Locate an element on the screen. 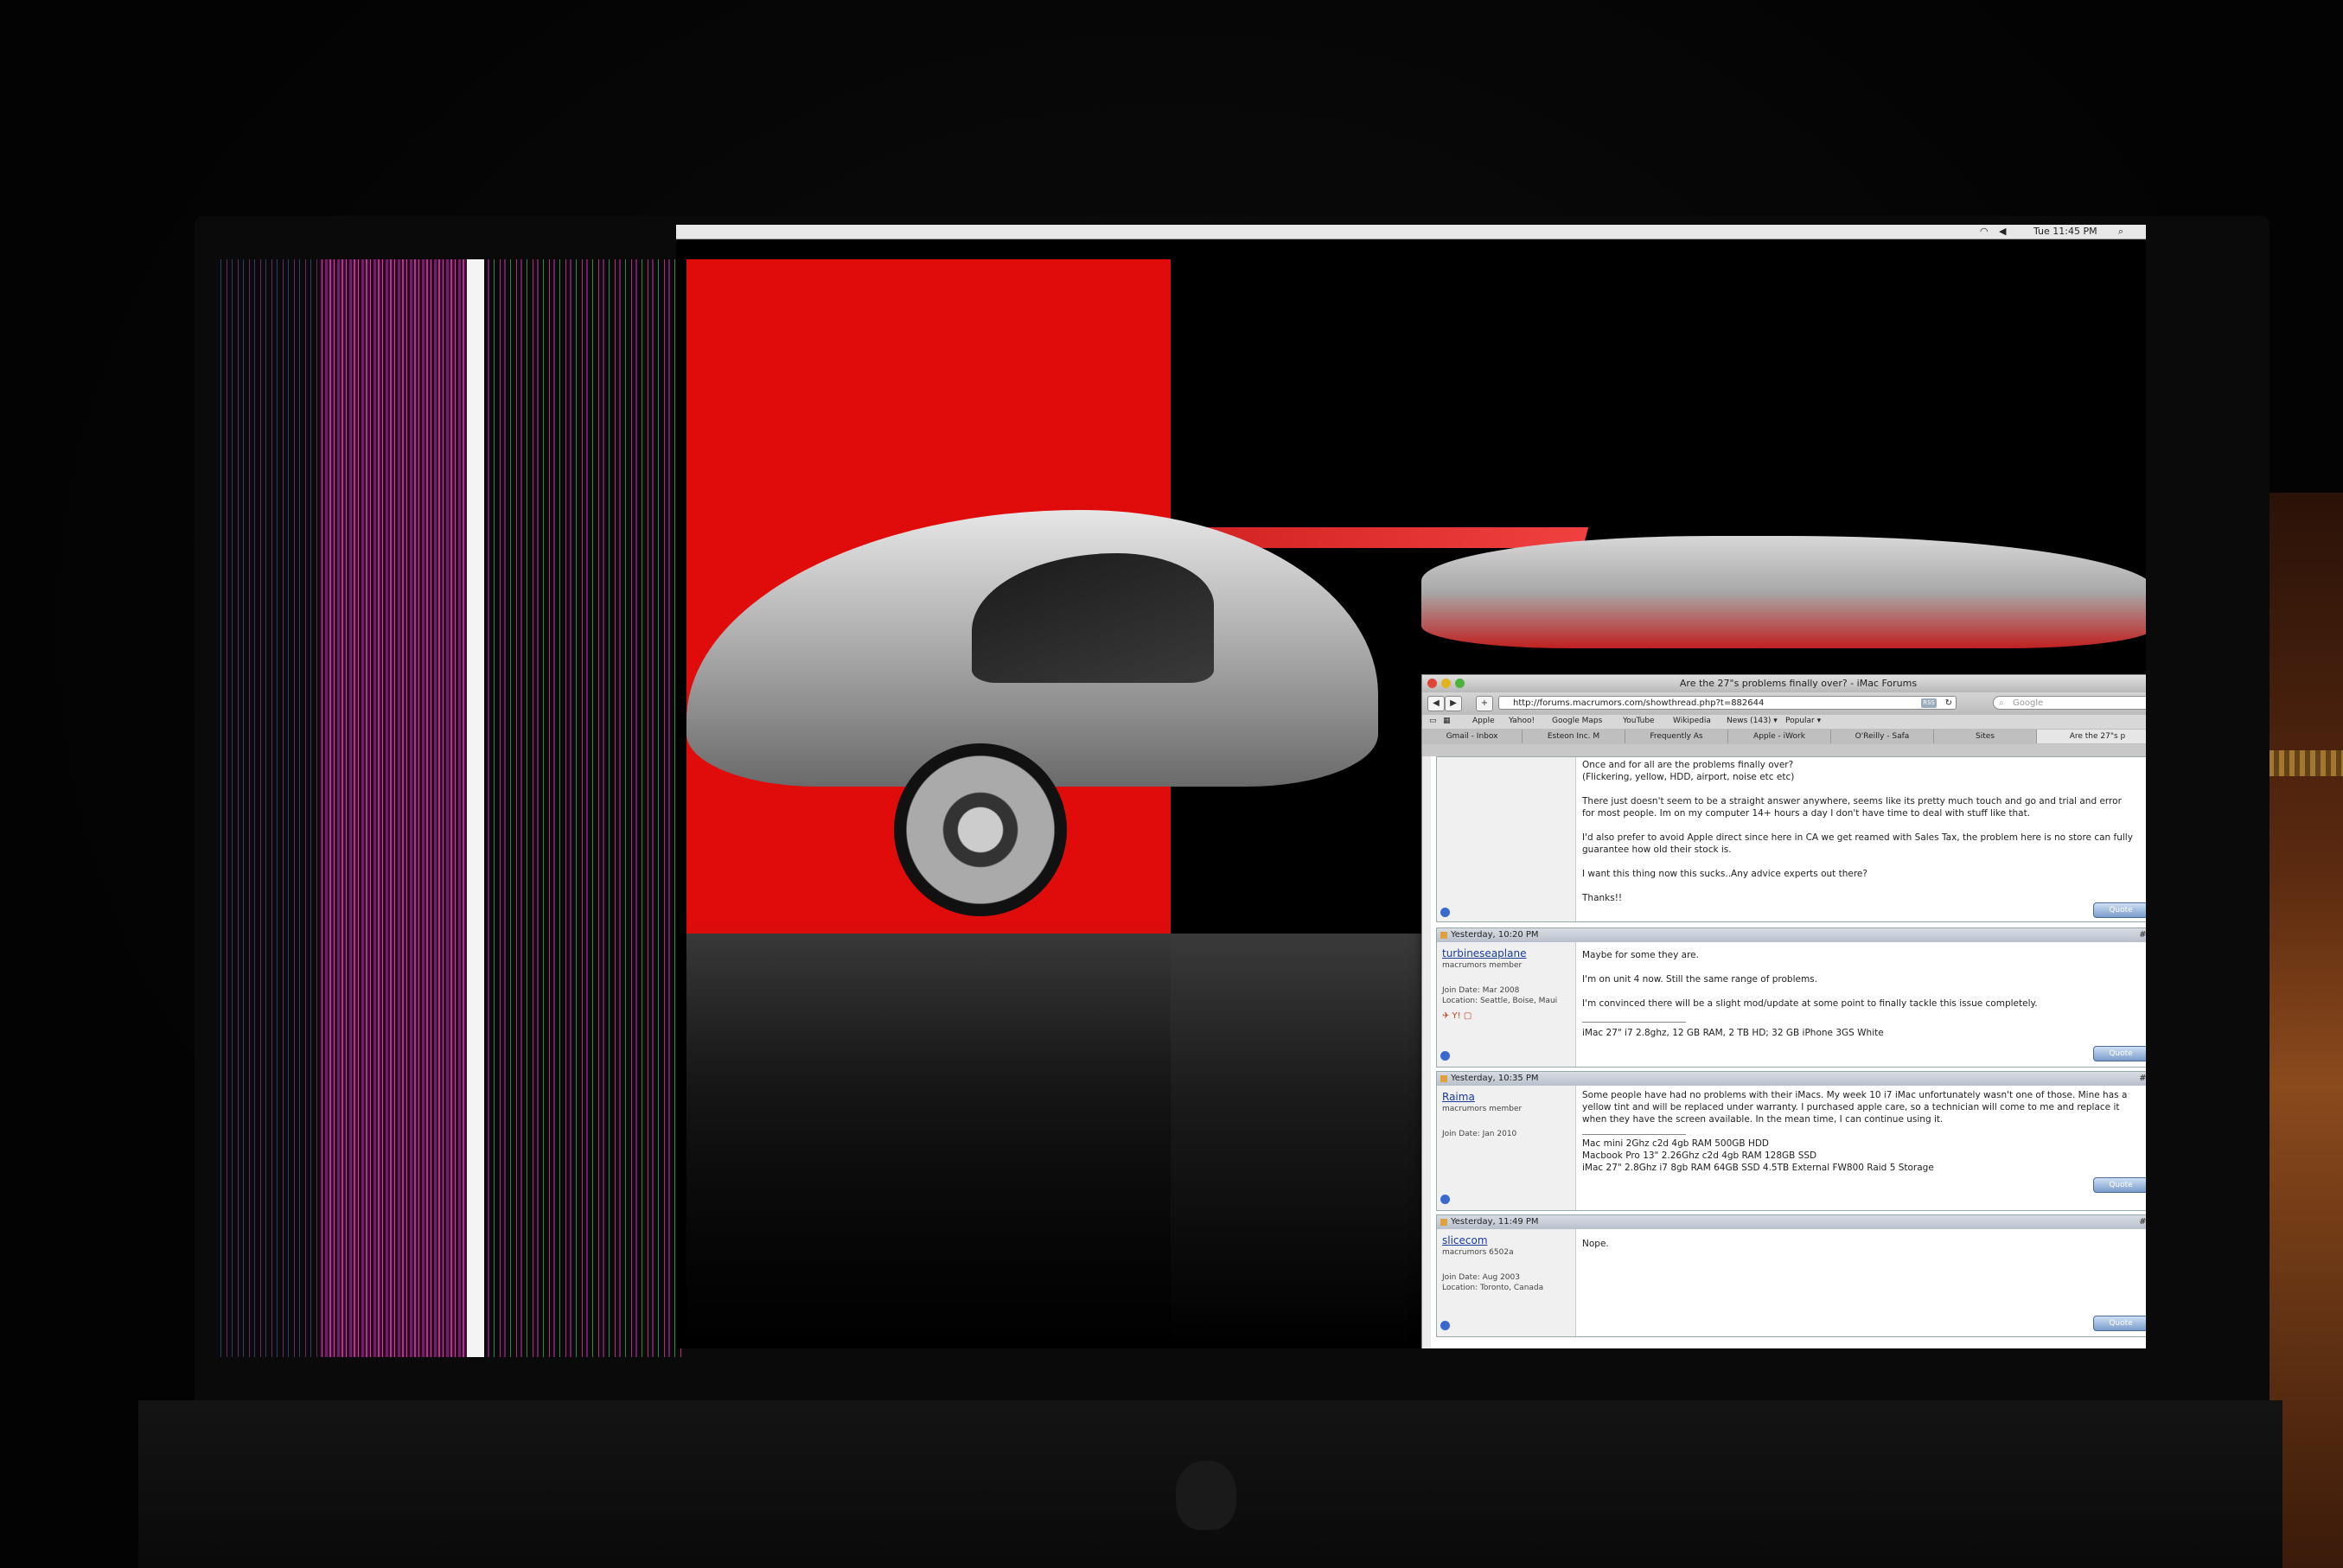  post-message: Nope. is located at coordinates (1595, 1244).